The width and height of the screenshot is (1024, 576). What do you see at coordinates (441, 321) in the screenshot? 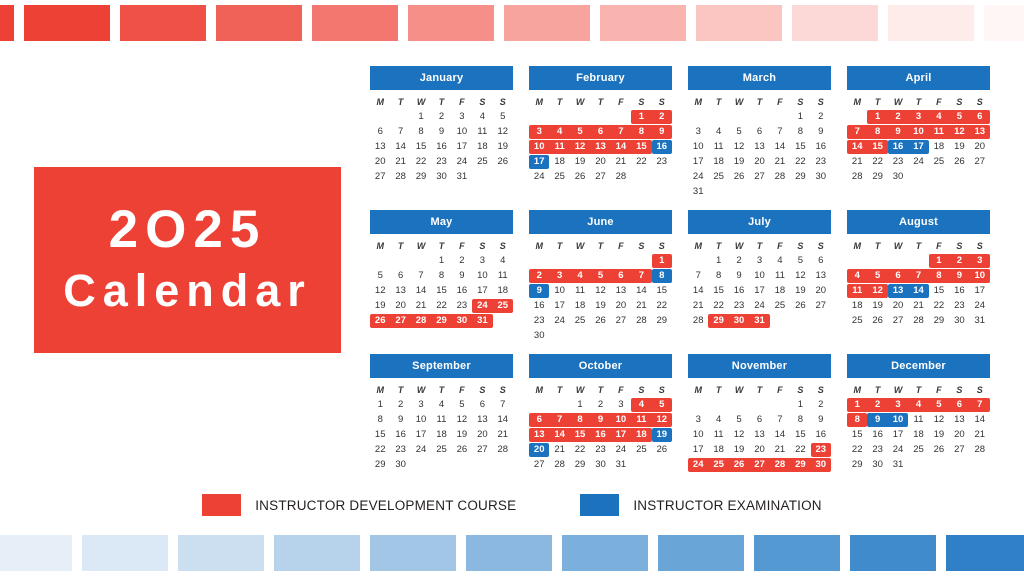
I see `day-cell: 29` at bounding box center [441, 321].